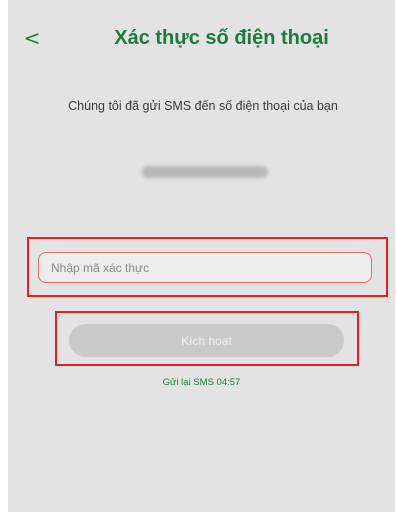 The image size is (397, 512). Describe the element at coordinates (205, 172) in the screenshot. I see `masked-phone-number` at that location.